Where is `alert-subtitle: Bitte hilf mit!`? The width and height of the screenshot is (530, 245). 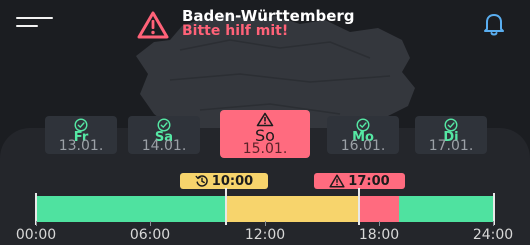
alert-subtitle: Bitte hilf mit! is located at coordinates (235, 31).